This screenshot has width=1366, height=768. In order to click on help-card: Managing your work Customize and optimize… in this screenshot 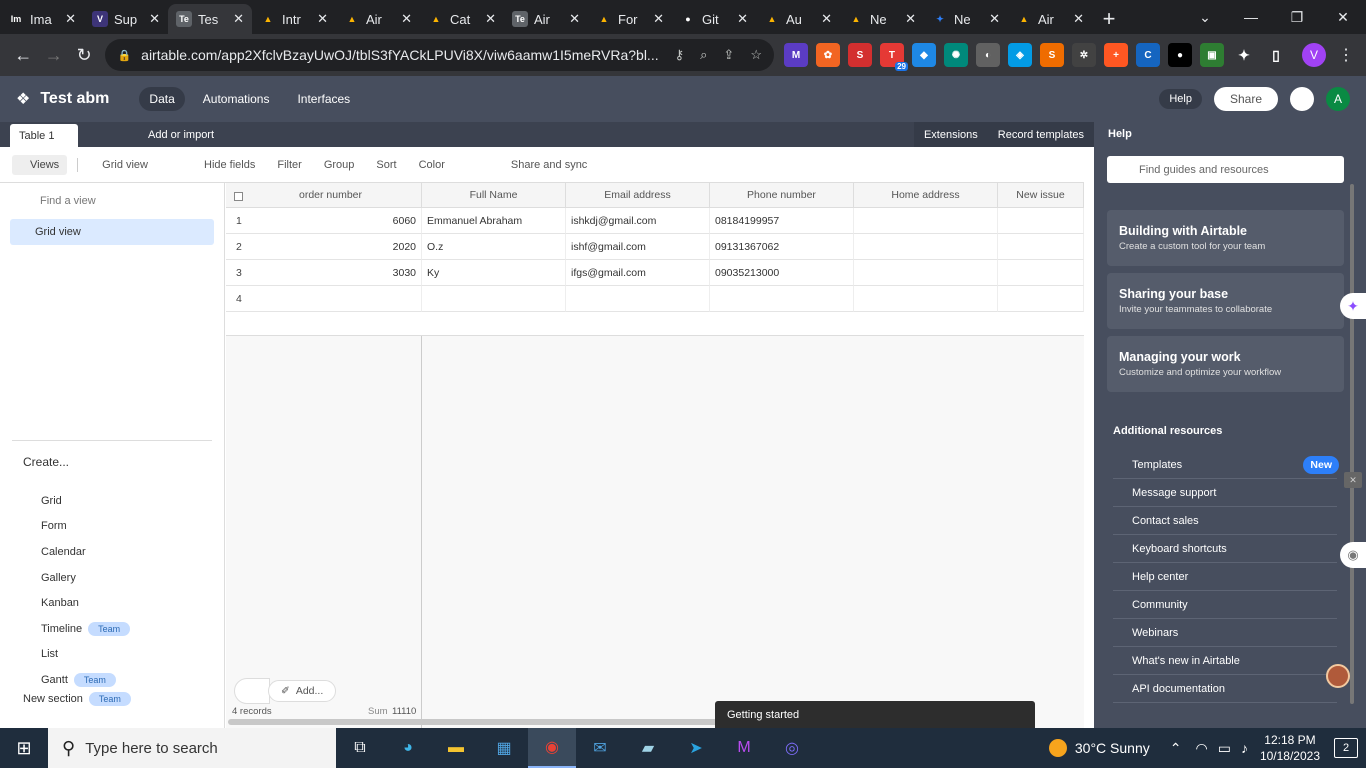, I will do `click(1225, 364)`.